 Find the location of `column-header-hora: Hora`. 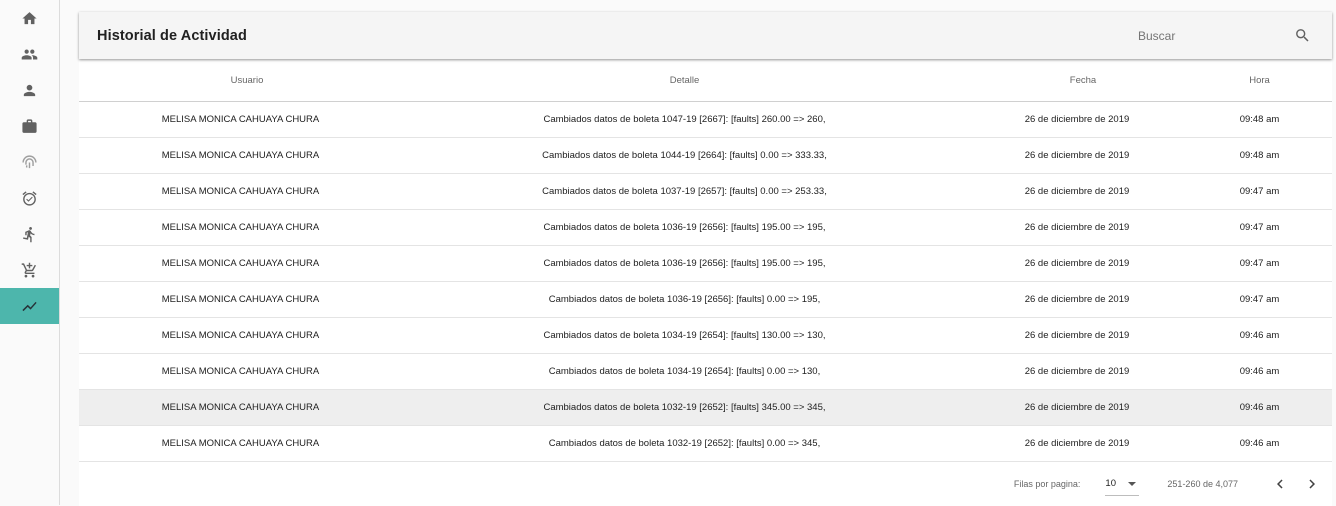

column-header-hora: Hora is located at coordinates (1259, 80).